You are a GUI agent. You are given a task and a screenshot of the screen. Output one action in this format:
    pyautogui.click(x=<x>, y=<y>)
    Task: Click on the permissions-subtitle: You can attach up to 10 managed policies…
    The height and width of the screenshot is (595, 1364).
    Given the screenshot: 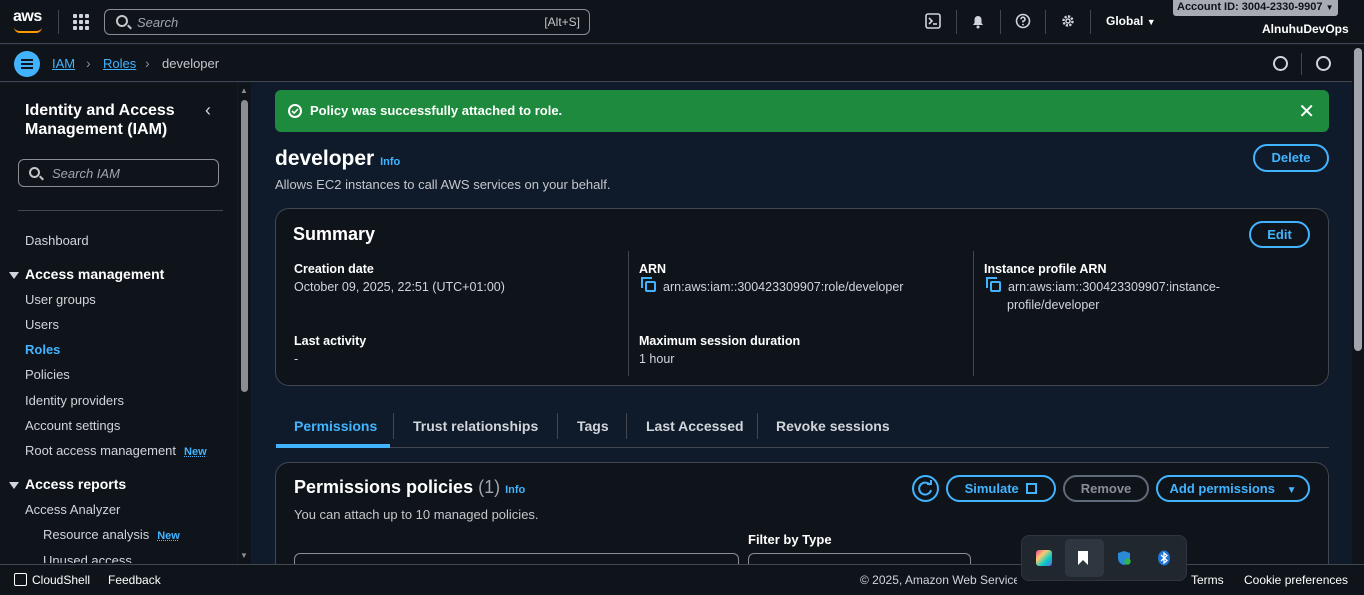 What is the action you would take?
    pyautogui.click(x=416, y=514)
    